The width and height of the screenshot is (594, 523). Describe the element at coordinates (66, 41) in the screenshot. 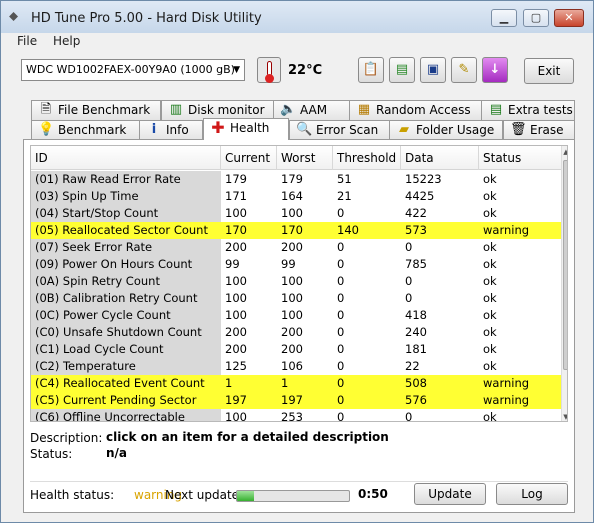

I see `menu-help: Help` at that location.